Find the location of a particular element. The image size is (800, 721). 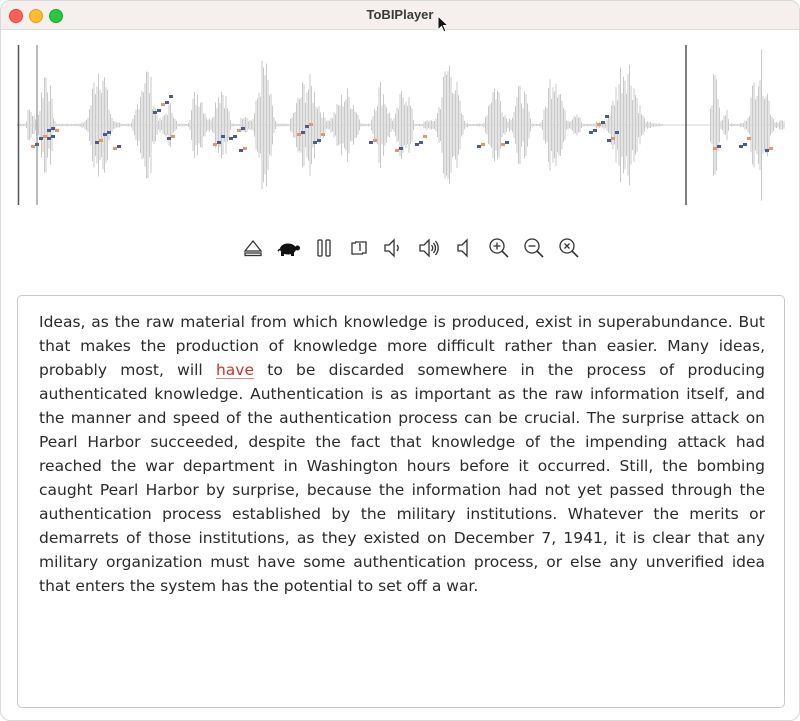

mute-button is located at coordinates (464, 248).